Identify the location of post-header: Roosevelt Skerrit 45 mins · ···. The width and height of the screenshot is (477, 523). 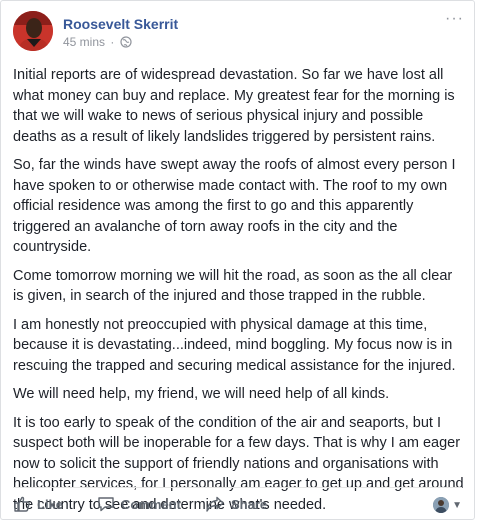
(238, 33).